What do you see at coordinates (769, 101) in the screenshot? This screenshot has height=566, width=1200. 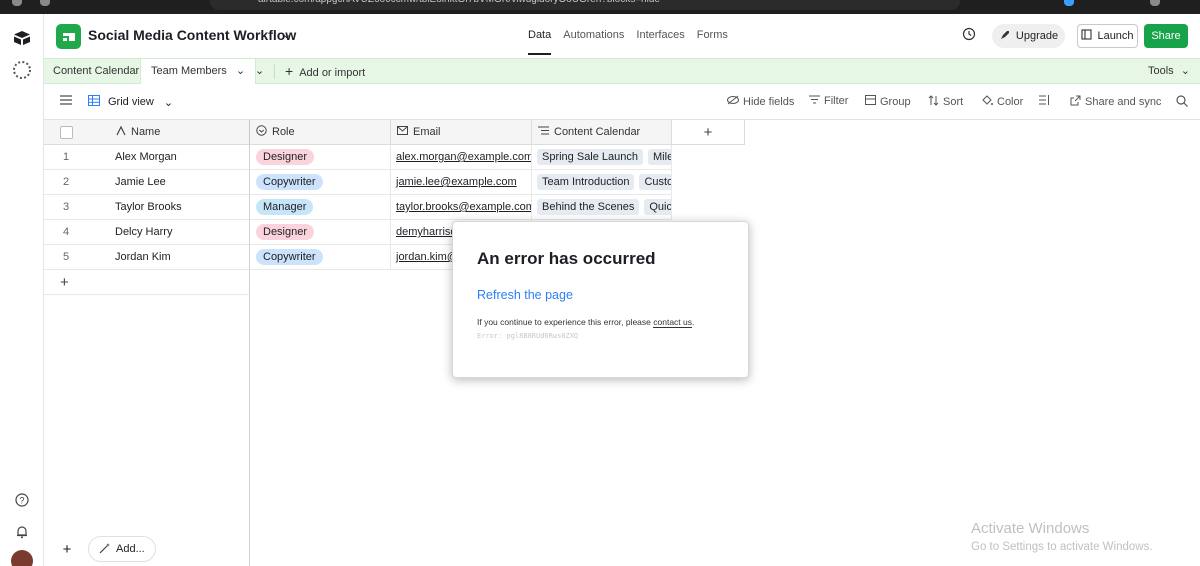 I see `hide-fields-label: Hide fields` at bounding box center [769, 101].